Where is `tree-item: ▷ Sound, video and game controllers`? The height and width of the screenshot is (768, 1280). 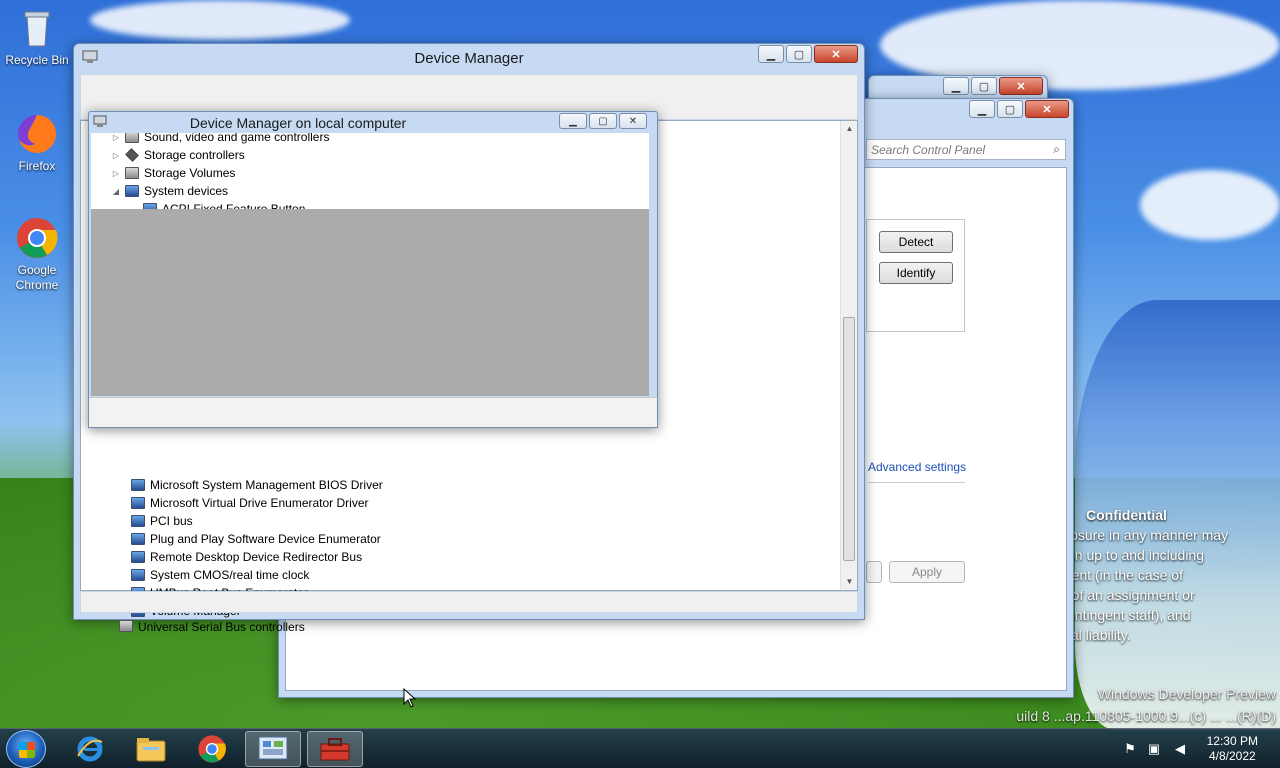 tree-item: ▷ Sound, video and game controllers is located at coordinates (220, 139).